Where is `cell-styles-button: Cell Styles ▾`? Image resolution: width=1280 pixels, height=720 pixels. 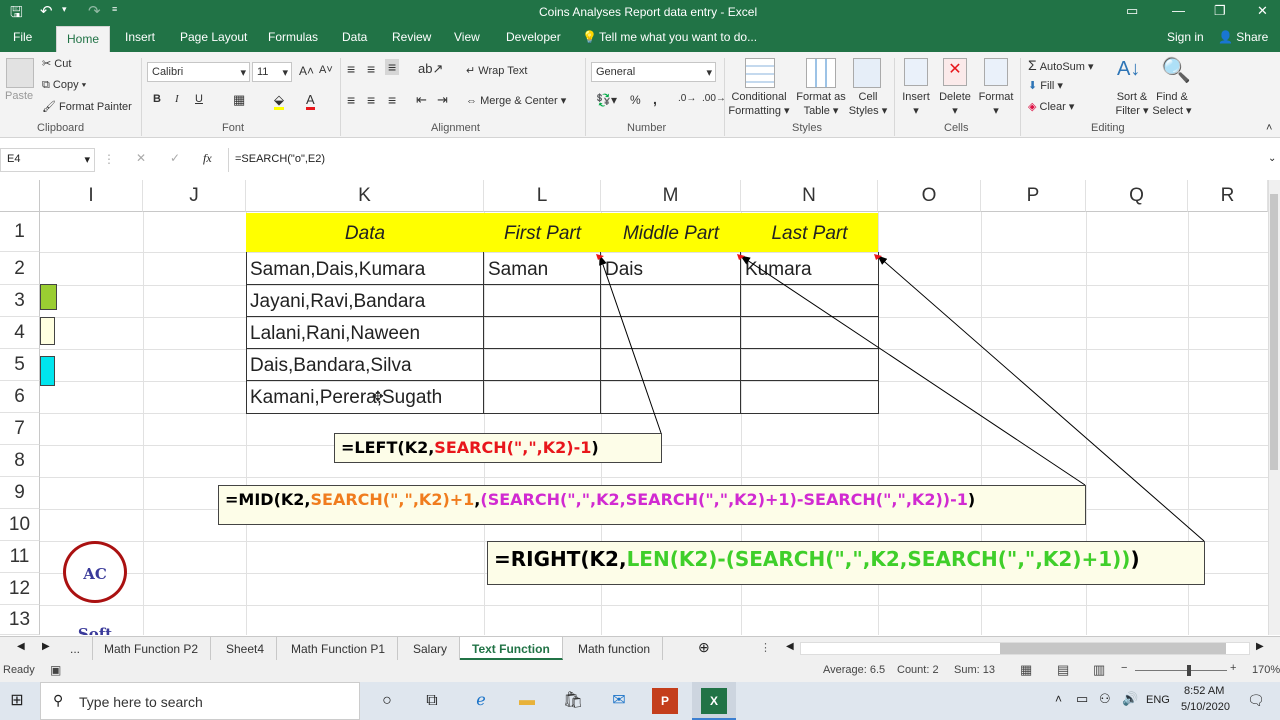
cell-styles-button: Cell Styles ▾ is located at coordinates (868, 104).